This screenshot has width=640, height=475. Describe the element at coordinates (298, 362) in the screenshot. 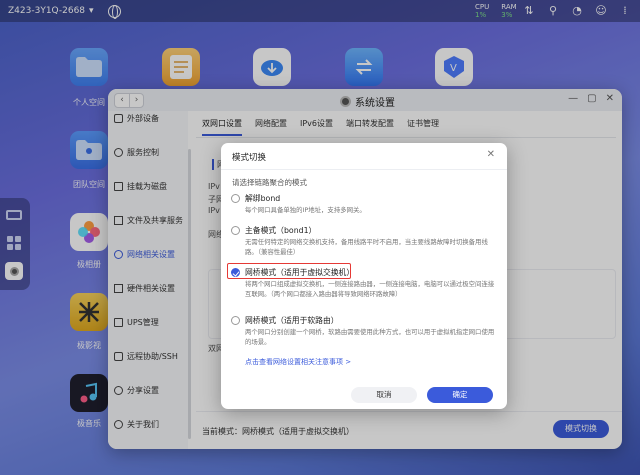

I see `network-notes-link: 点击查看网络设置相关注意事项 >` at that location.